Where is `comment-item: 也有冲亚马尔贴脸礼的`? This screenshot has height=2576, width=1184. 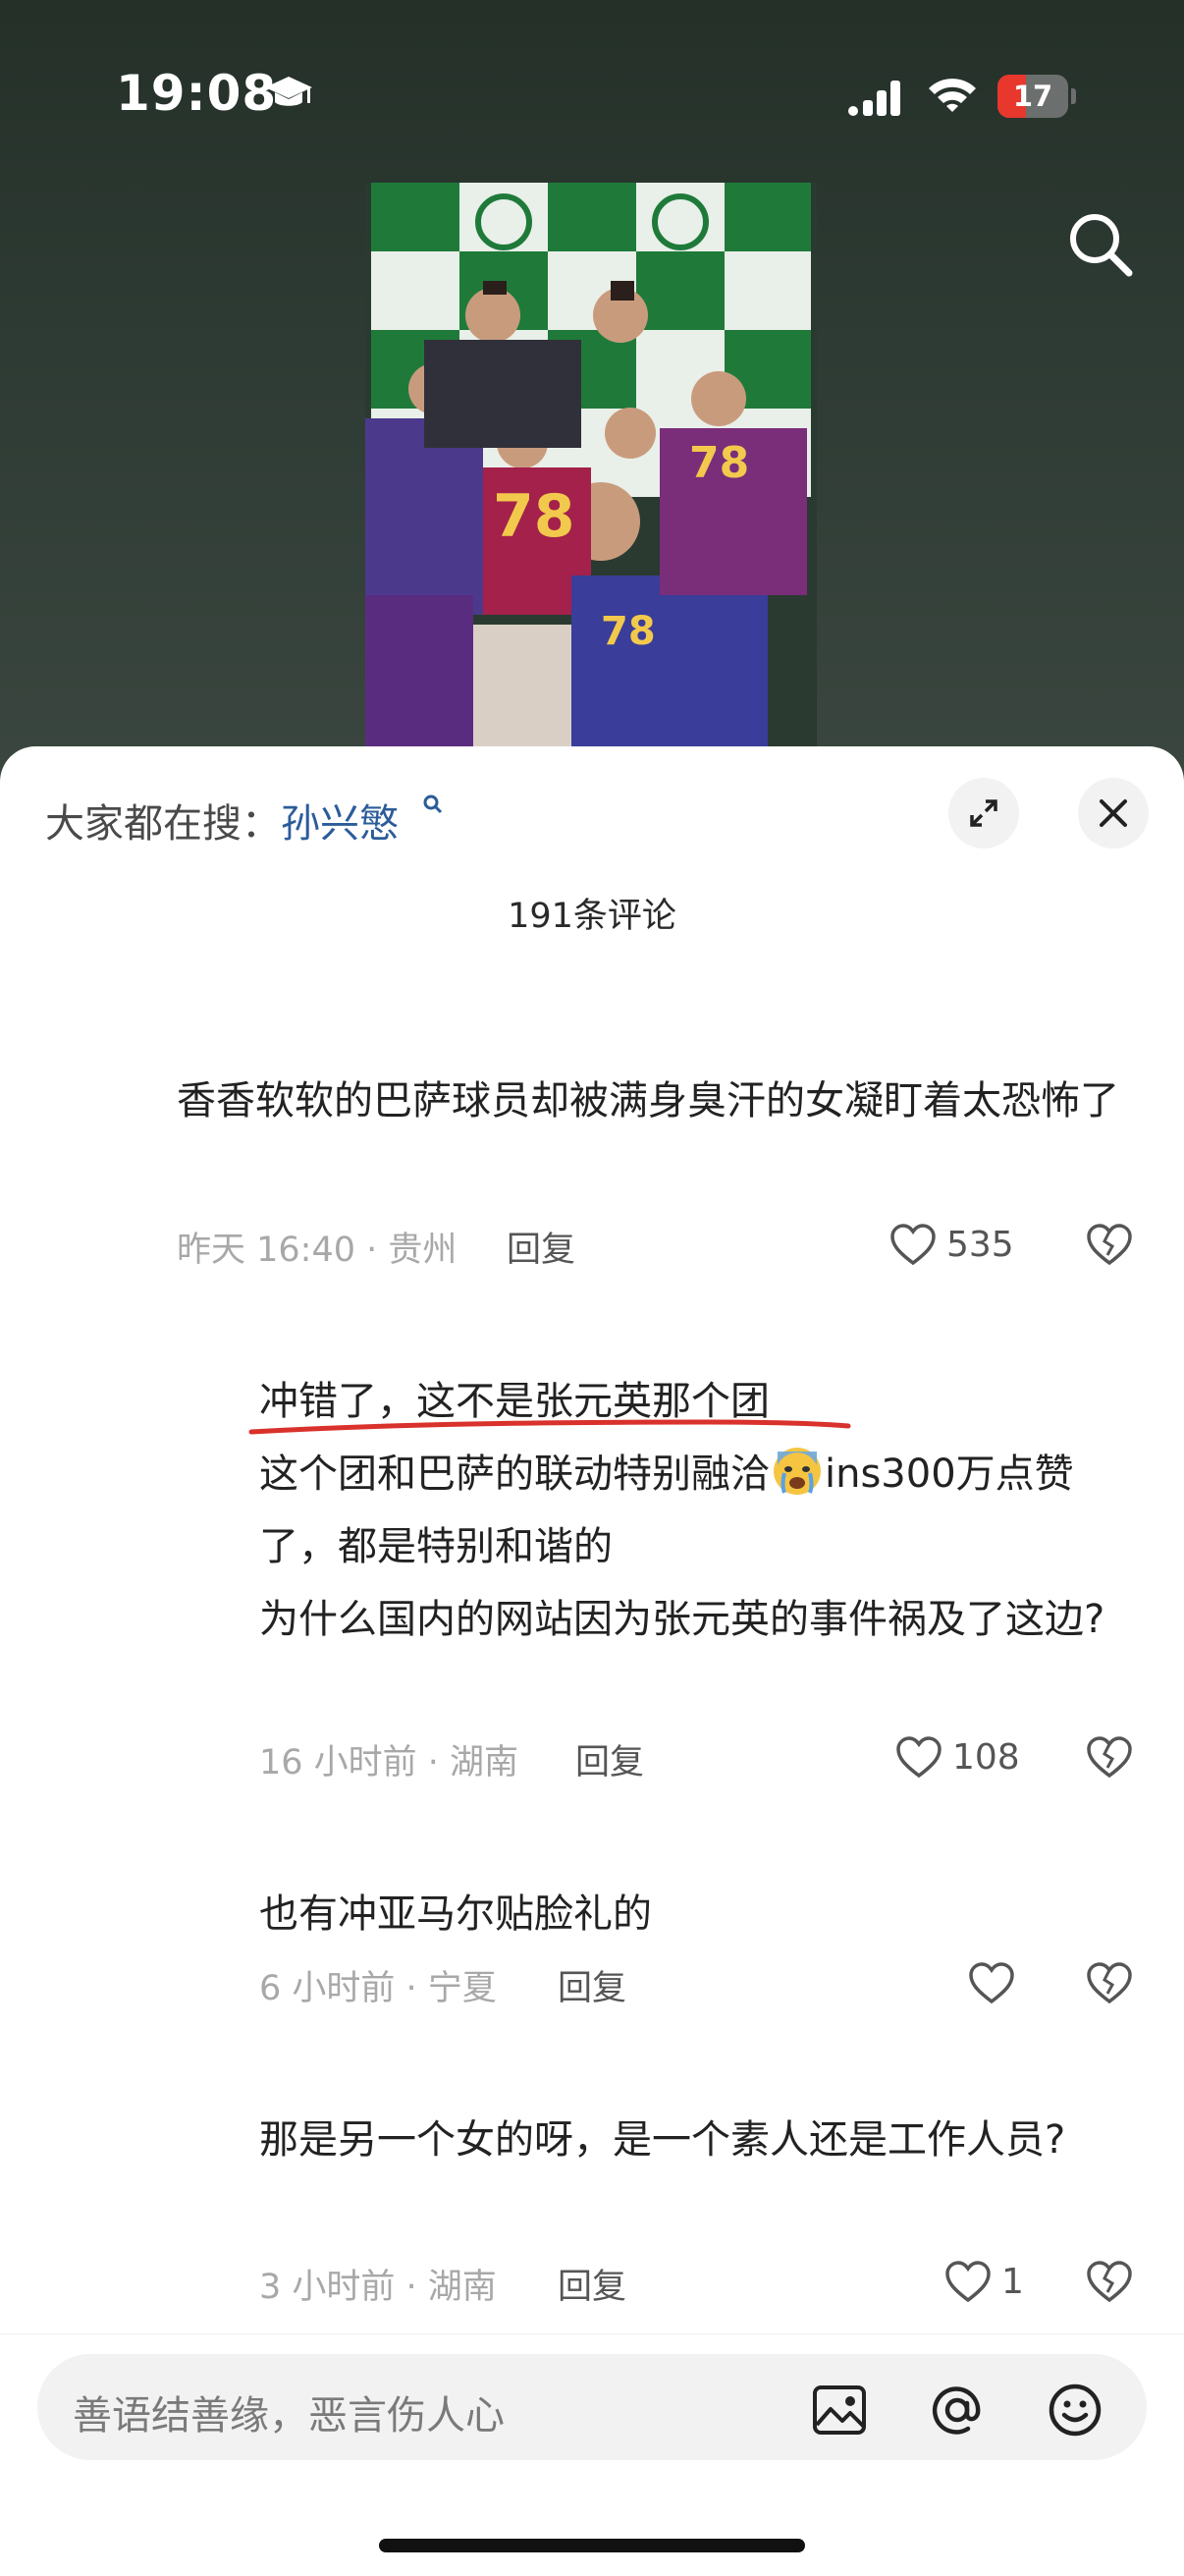 comment-item: 也有冲亚马尔贴脸礼的 is located at coordinates (701, 1914).